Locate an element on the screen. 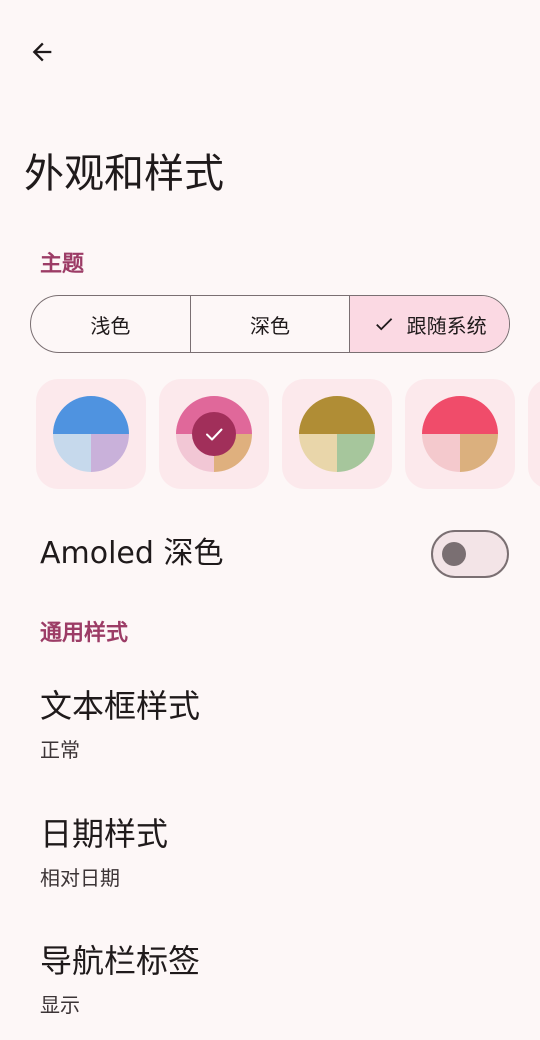 The height and width of the screenshot is (1040, 540). theme-mode-light: 浅色 is located at coordinates (111, 324).